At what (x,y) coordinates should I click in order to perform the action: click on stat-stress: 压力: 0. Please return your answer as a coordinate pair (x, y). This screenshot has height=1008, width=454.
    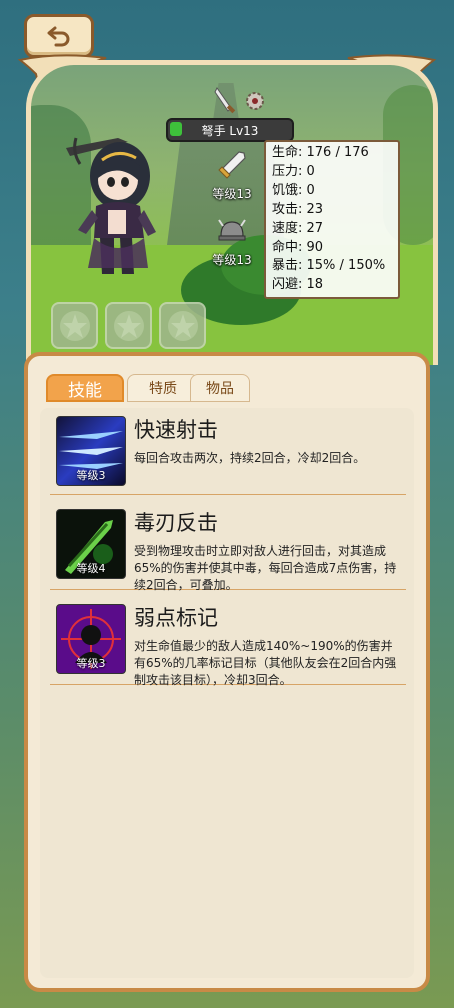
    Looking at the image, I should click on (293, 171).